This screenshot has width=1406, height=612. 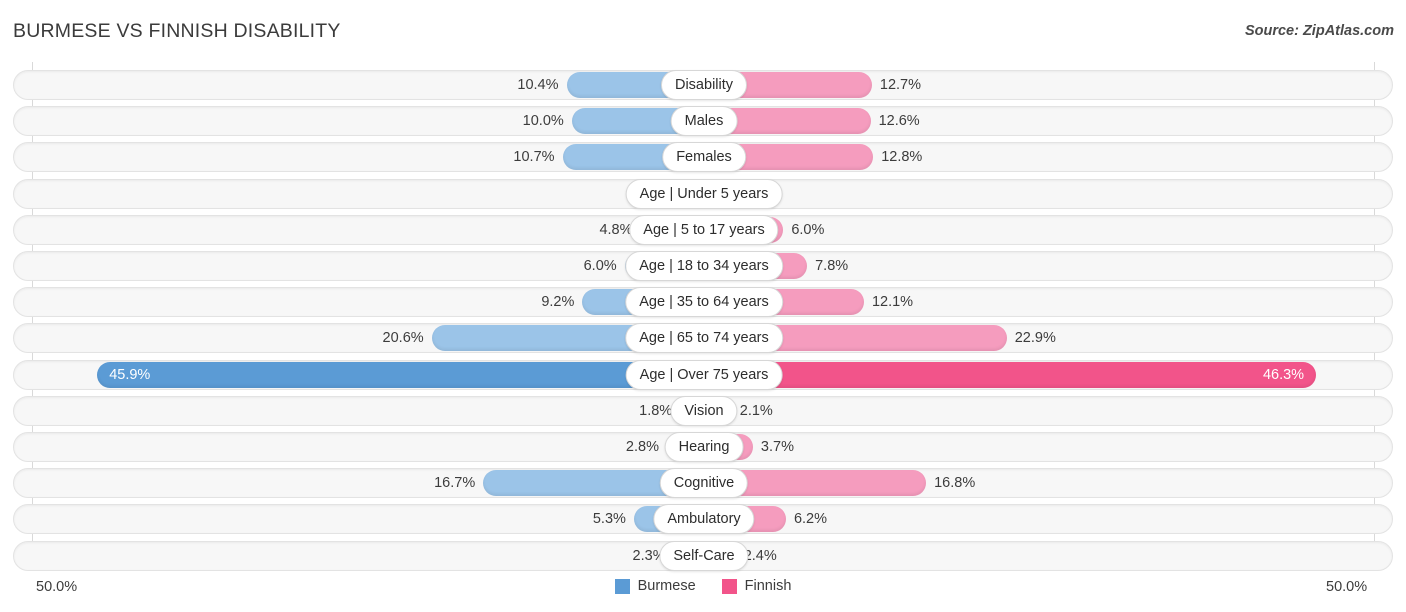 I want to click on table-row: 20.6% 22.9% Age | 65 to 74 years, so click(x=703, y=338).